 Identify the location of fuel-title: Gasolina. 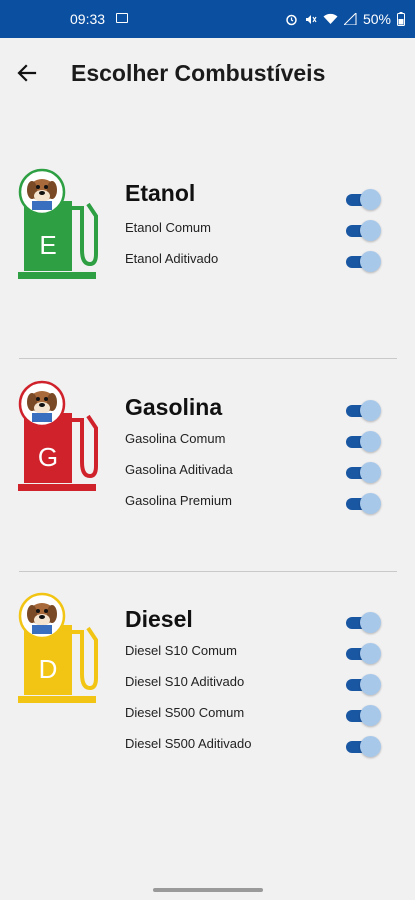
(174, 407).